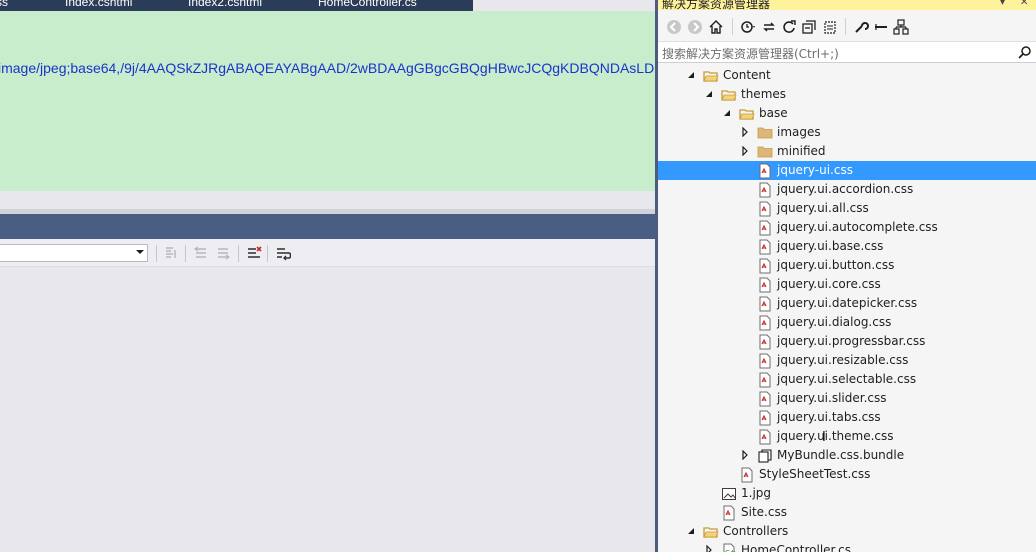 The height and width of the screenshot is (552, 1036). Describe the element at coordinates (847, 132) in the screenshot. I see `tree-item: images` at that location.